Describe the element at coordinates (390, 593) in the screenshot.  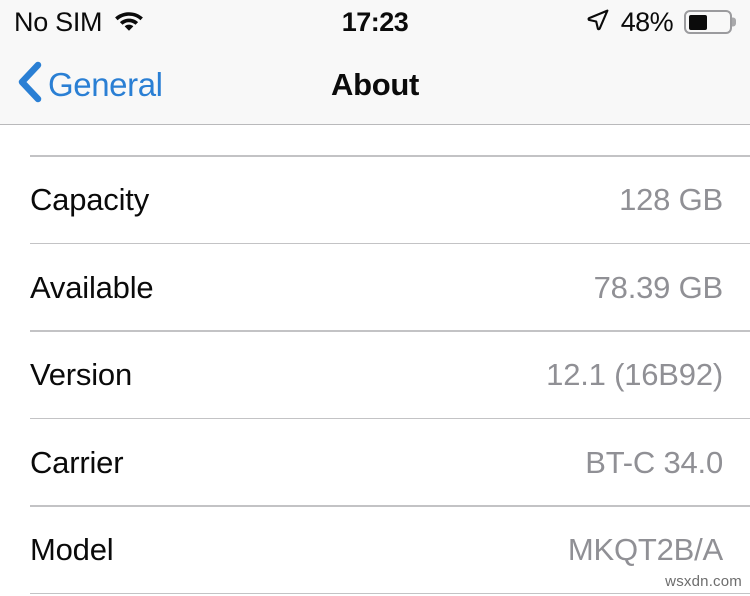
I see `separator-bottom` at that location.